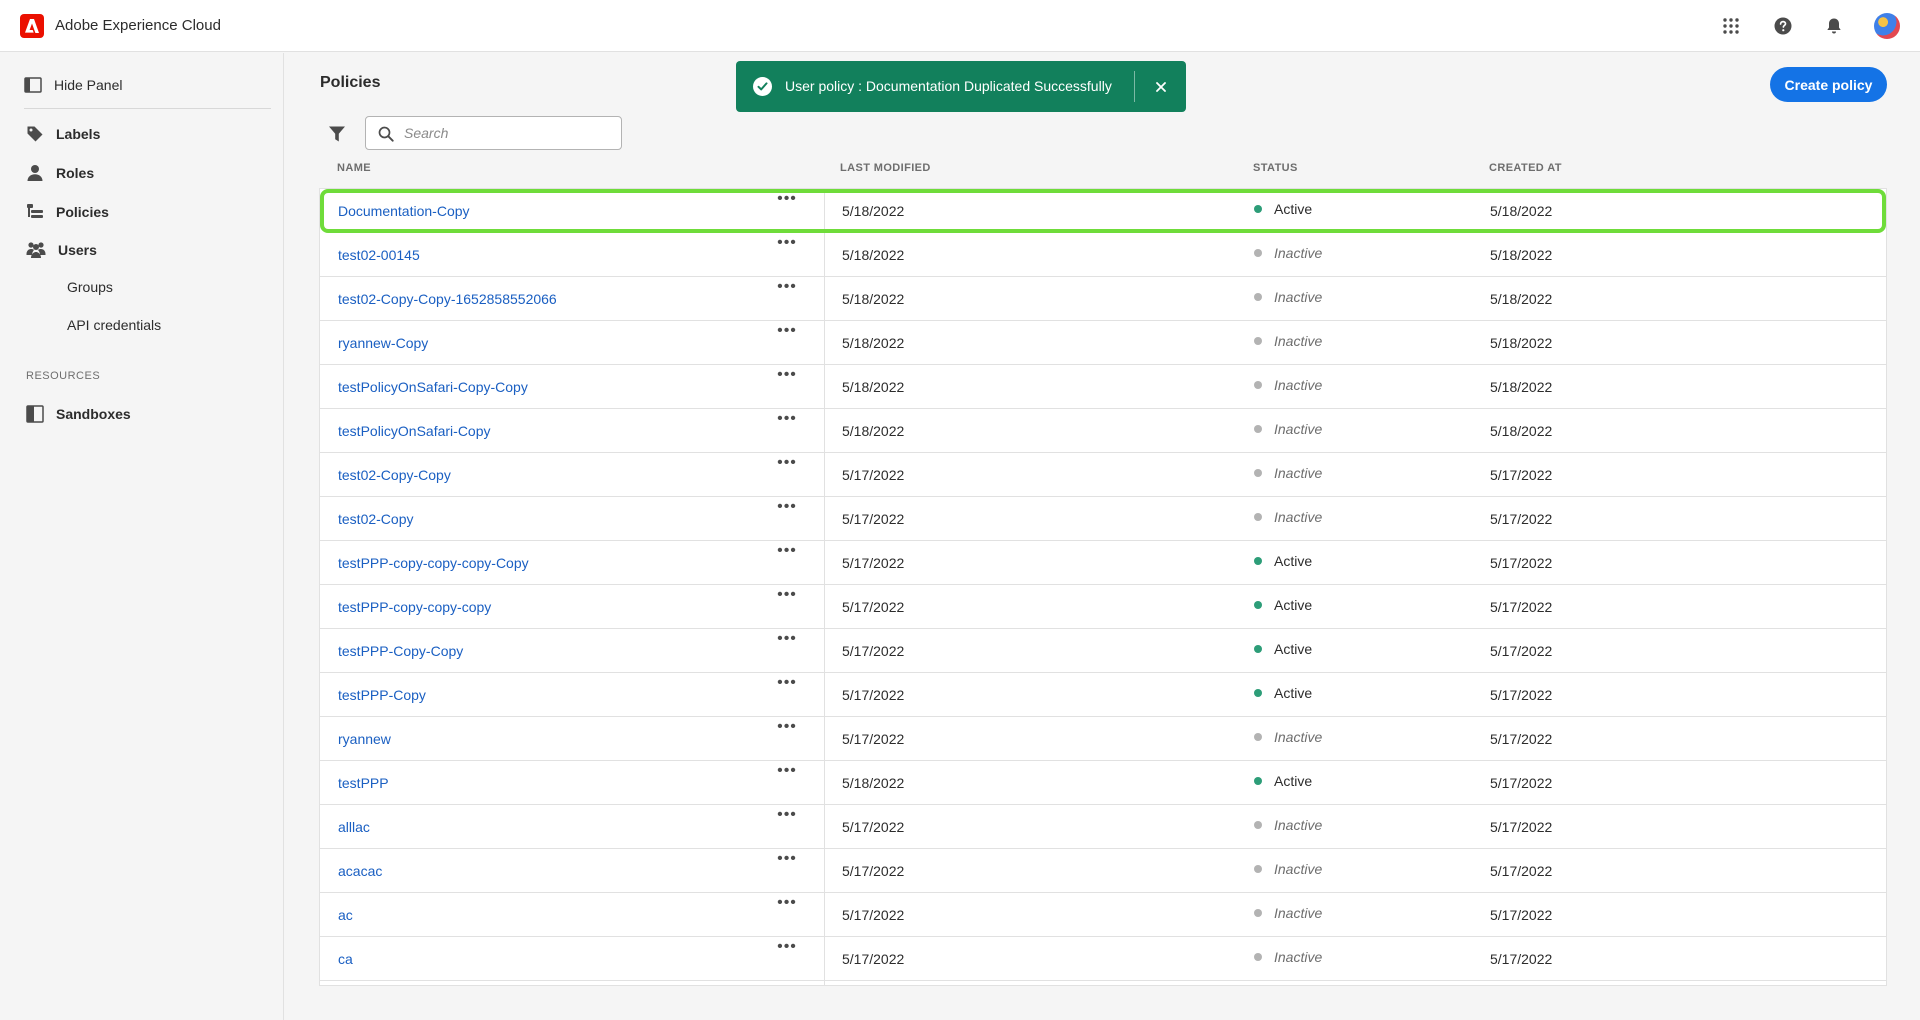  What do you see at coordinates (32, 26) in the screenshot?
I see `adobe-logo-icon` at bounding box center [32, 26].